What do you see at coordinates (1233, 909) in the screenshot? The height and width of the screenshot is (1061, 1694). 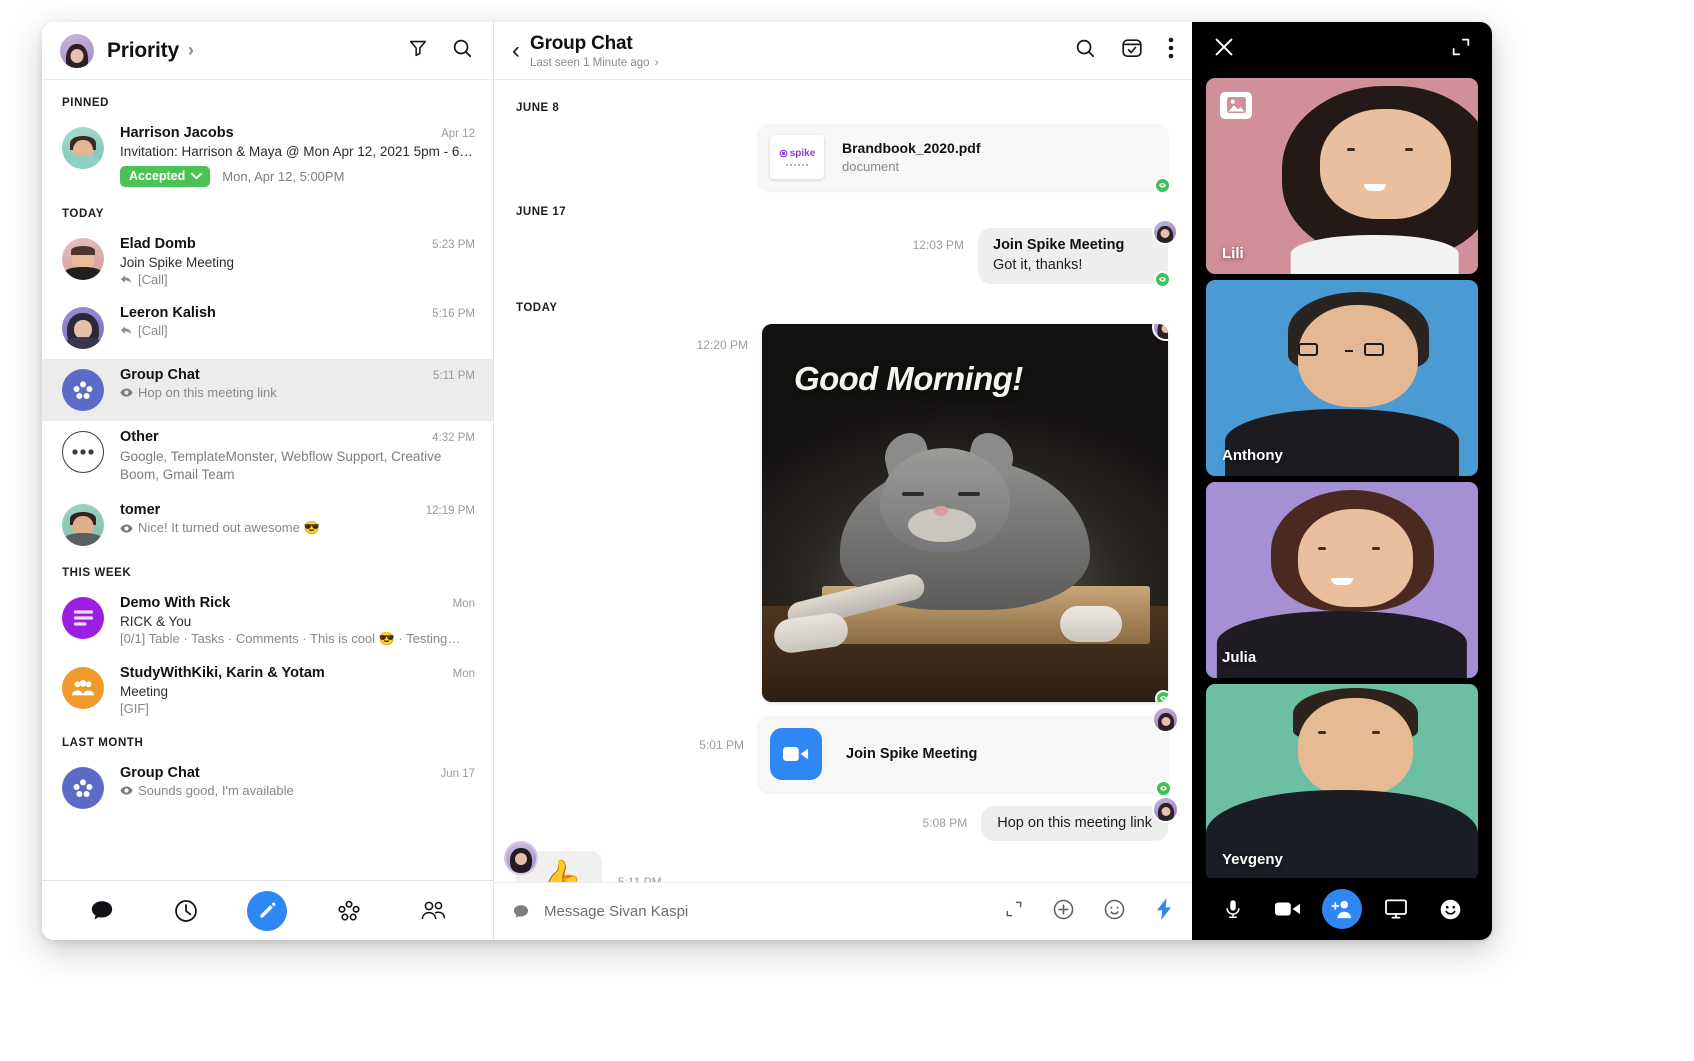 I see `mic-icon` at bounding box center [1233, 909].